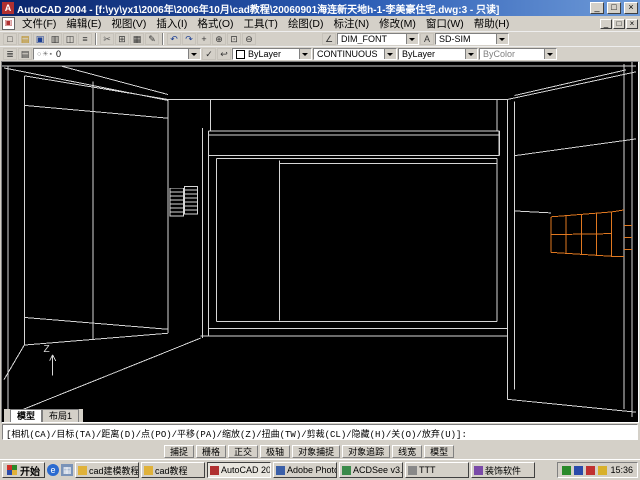  Describe the element at coordinates (397, 23) in the screenshot. I see `menu-modify: 修改(M)` at that location.